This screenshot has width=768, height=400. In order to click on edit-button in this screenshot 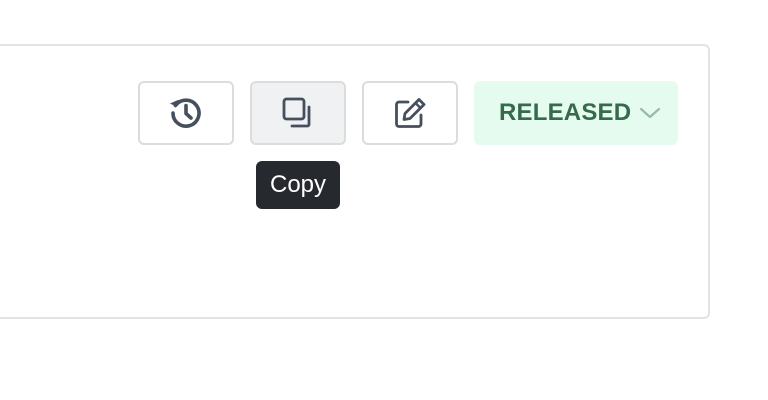, I will do `click(410, 113)`.